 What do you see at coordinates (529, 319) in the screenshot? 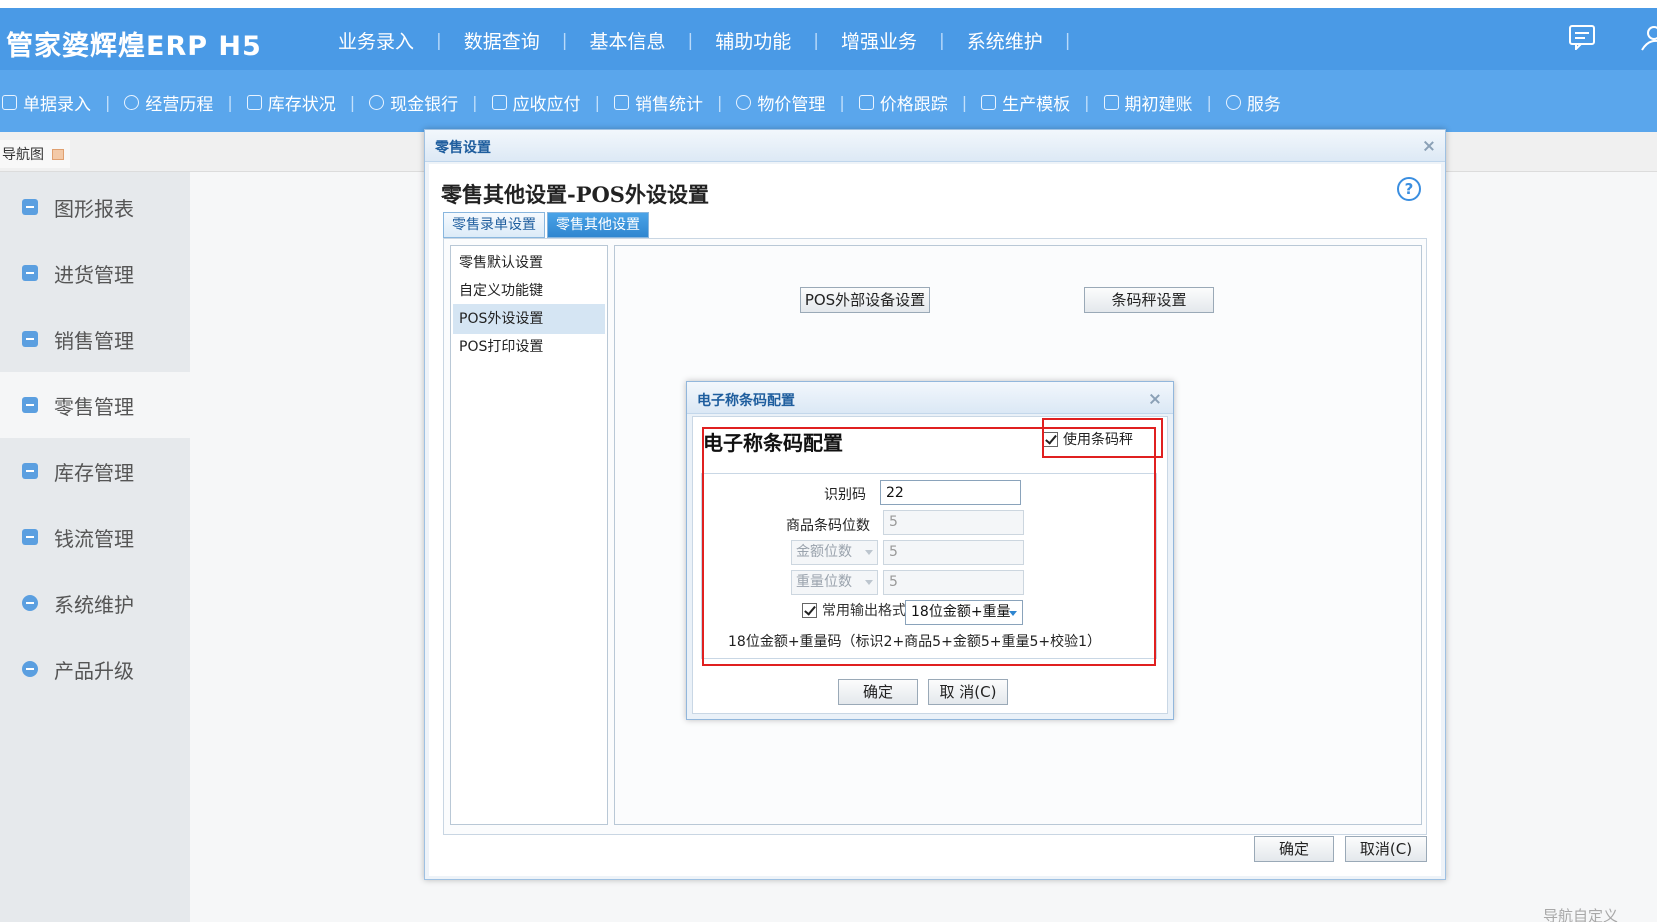
I see `tree-item-pos-peripheral: POS外设设置` at bounding box center [529, 319].